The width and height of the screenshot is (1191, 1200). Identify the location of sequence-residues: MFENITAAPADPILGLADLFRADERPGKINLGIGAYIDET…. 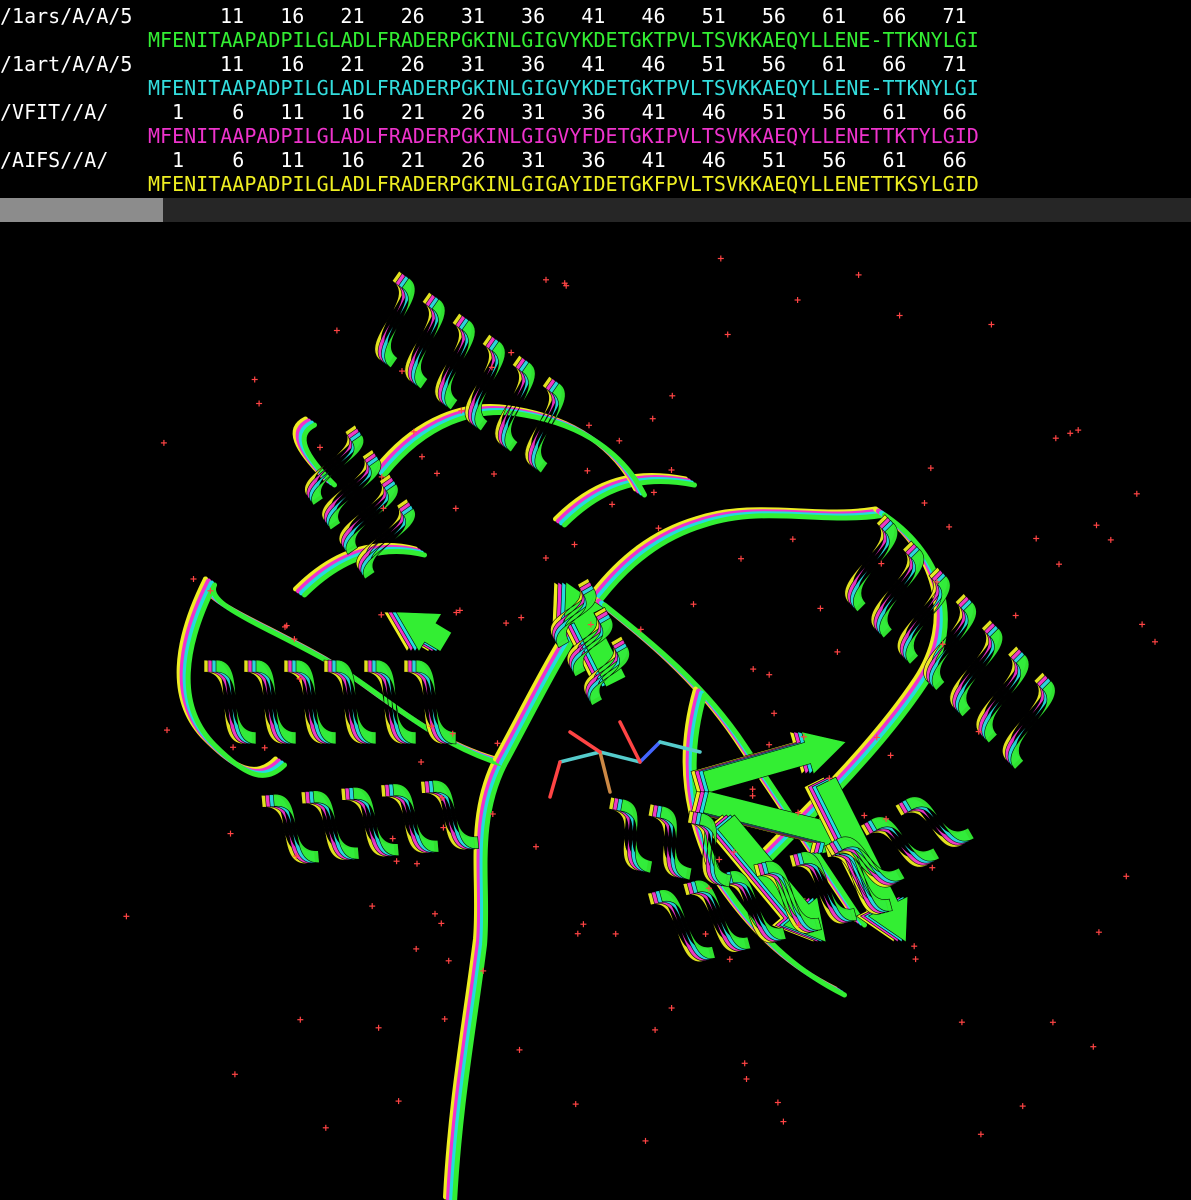
(563, 184).